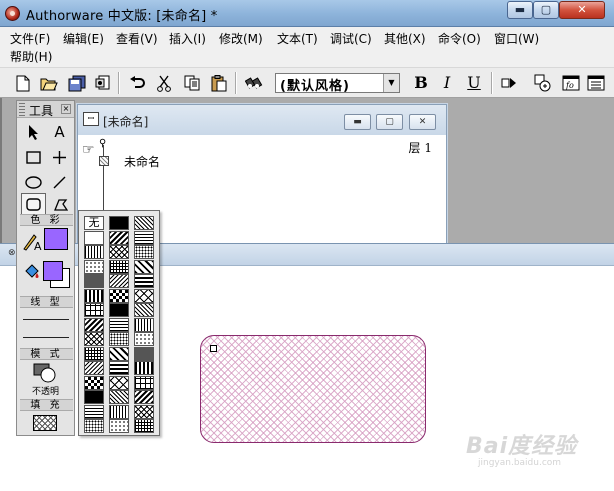 The image size is (614, 491). What do you see at coordinates (582, 10) in the screenshot?
I see `close-button: ✕` at bounding box center [582, 10].